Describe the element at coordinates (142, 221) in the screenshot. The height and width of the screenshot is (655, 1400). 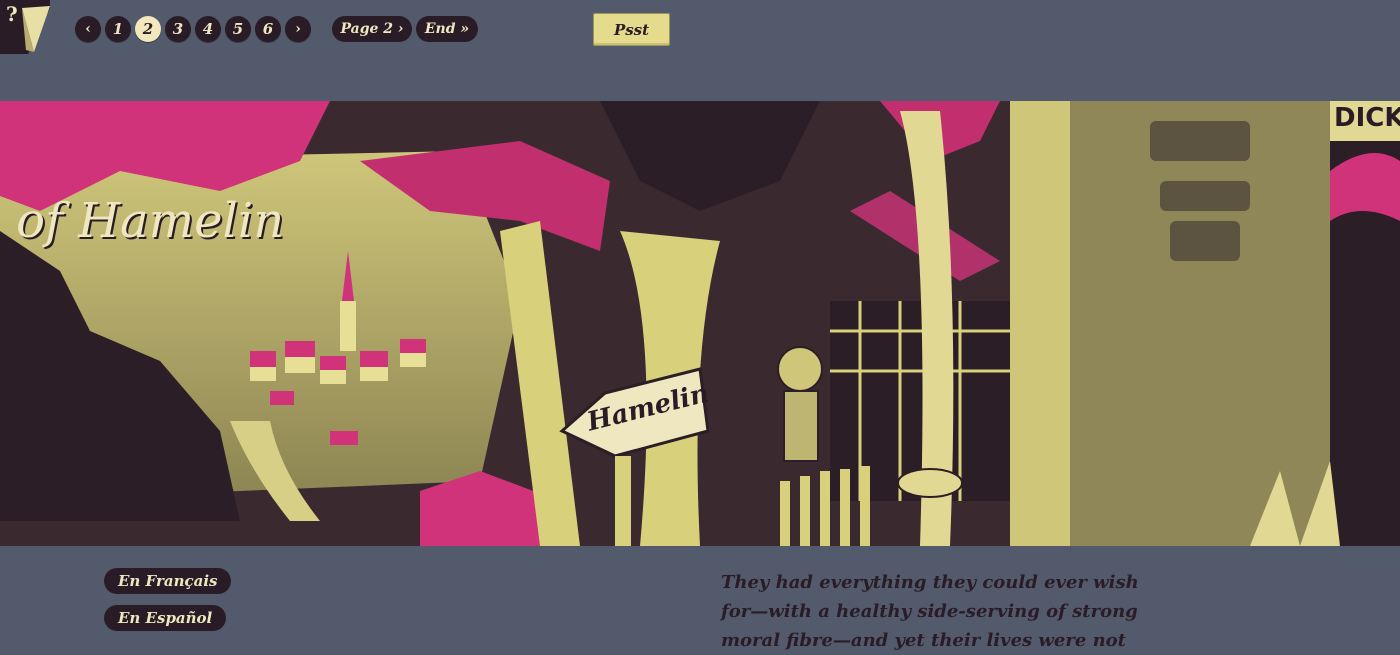
I see `banner-title: n of Hamelin` at that location.